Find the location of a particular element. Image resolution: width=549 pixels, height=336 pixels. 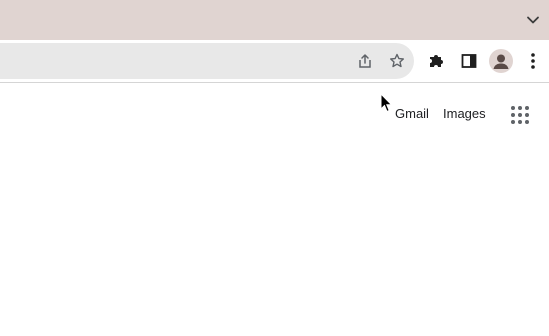

tab-strip is located at coordinates (274, 20).